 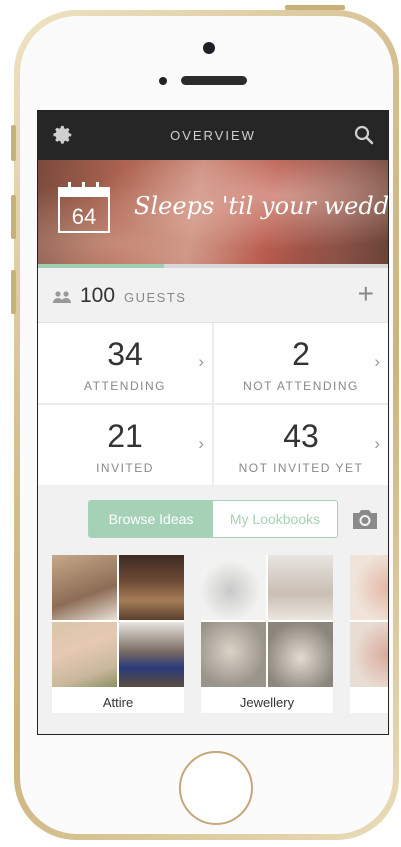 I want to click on nav-bar: OVERVIEW, so click(x=213, y=135).